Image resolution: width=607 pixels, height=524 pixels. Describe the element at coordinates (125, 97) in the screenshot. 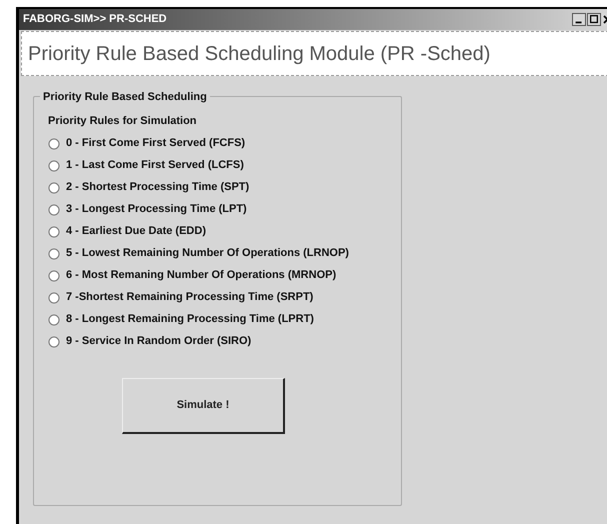

I see `group-title: Priority Rule Based Scheduling` at that location.